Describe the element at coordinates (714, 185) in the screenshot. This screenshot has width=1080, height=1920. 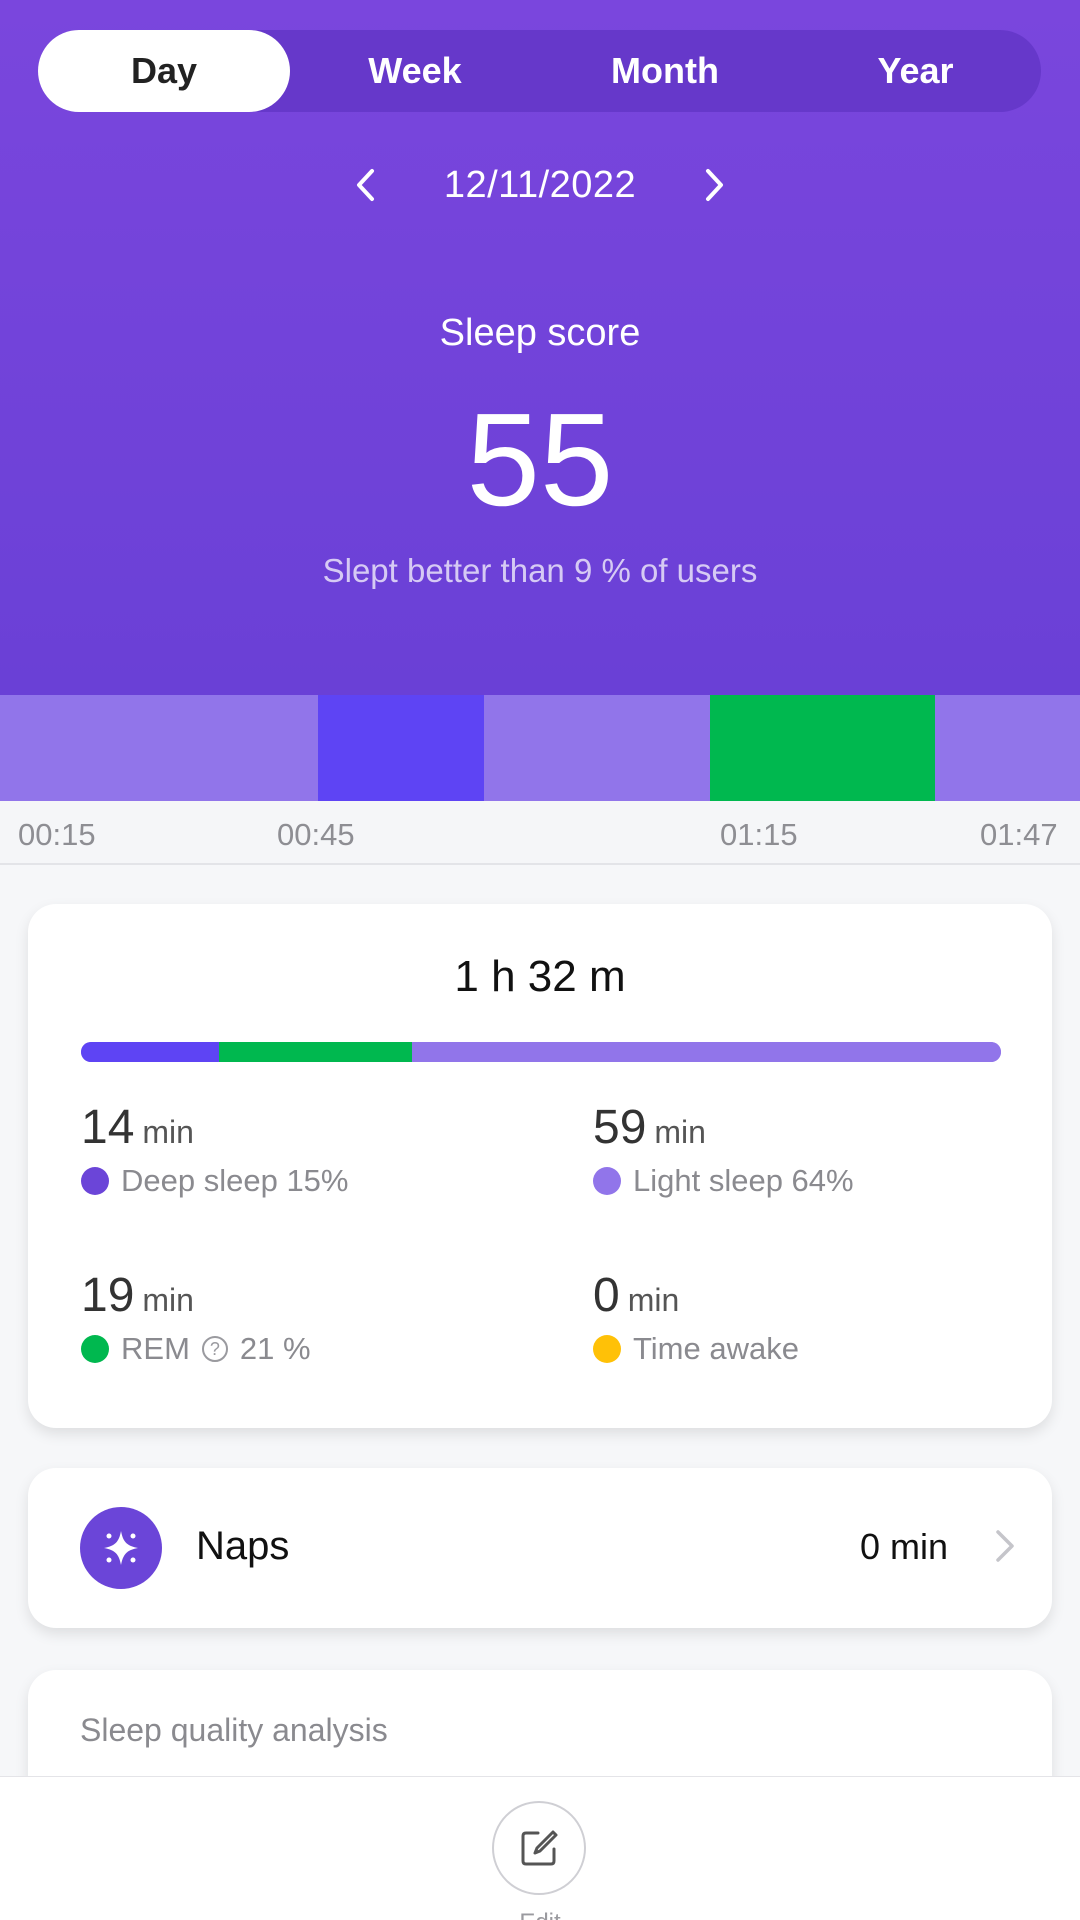
I see `next-date-chevron-icon` at that location.